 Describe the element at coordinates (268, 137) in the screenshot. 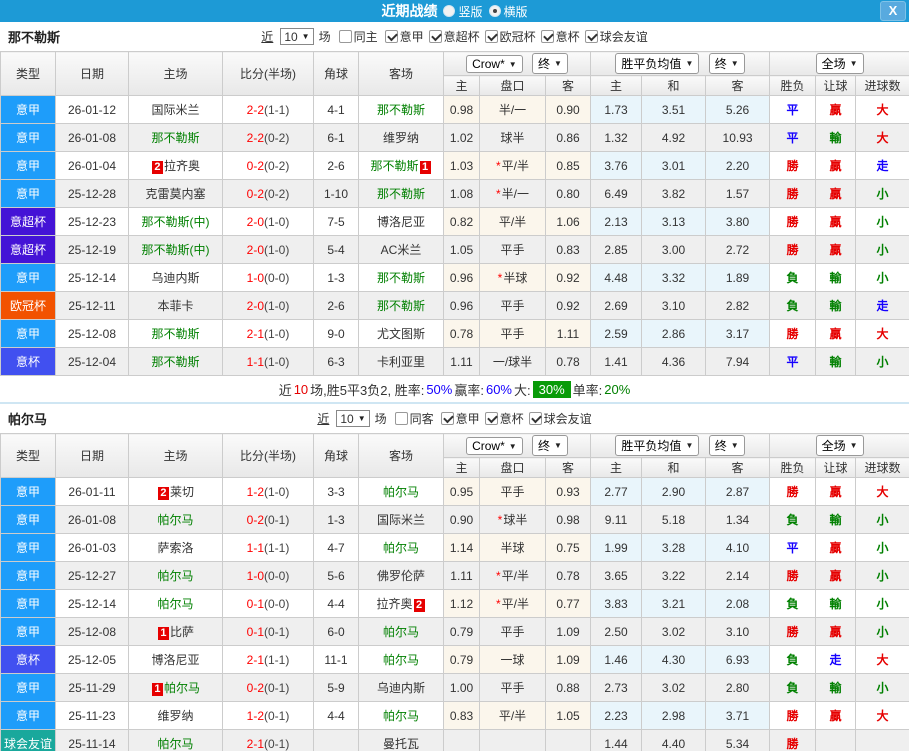

I see `match-score: 2-2(0-2)` at that location.